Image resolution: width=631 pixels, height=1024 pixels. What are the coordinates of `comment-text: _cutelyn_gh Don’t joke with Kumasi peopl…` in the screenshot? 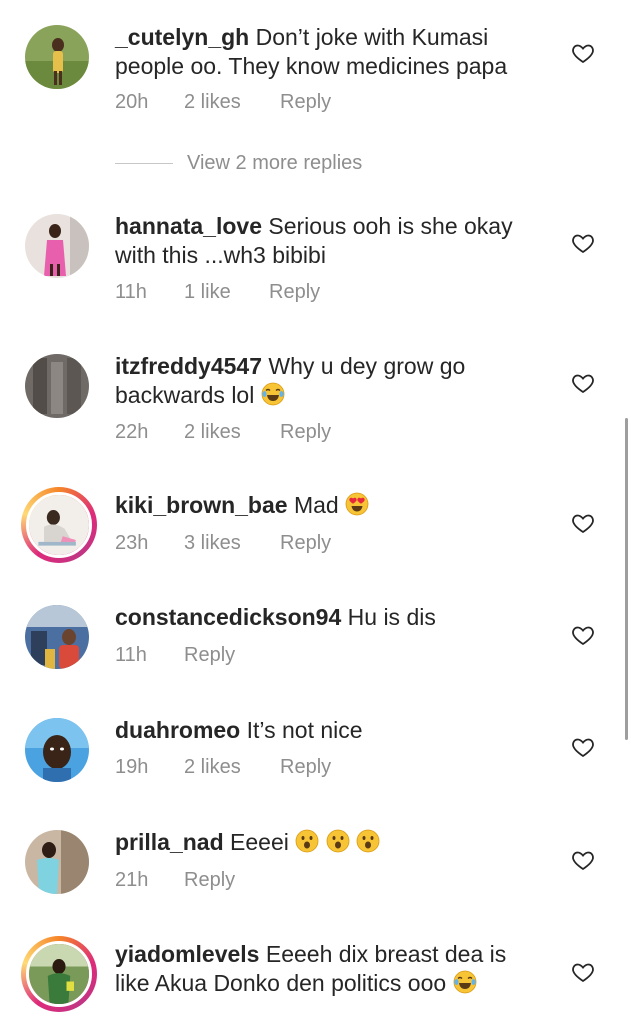 It's located at (325, 52).